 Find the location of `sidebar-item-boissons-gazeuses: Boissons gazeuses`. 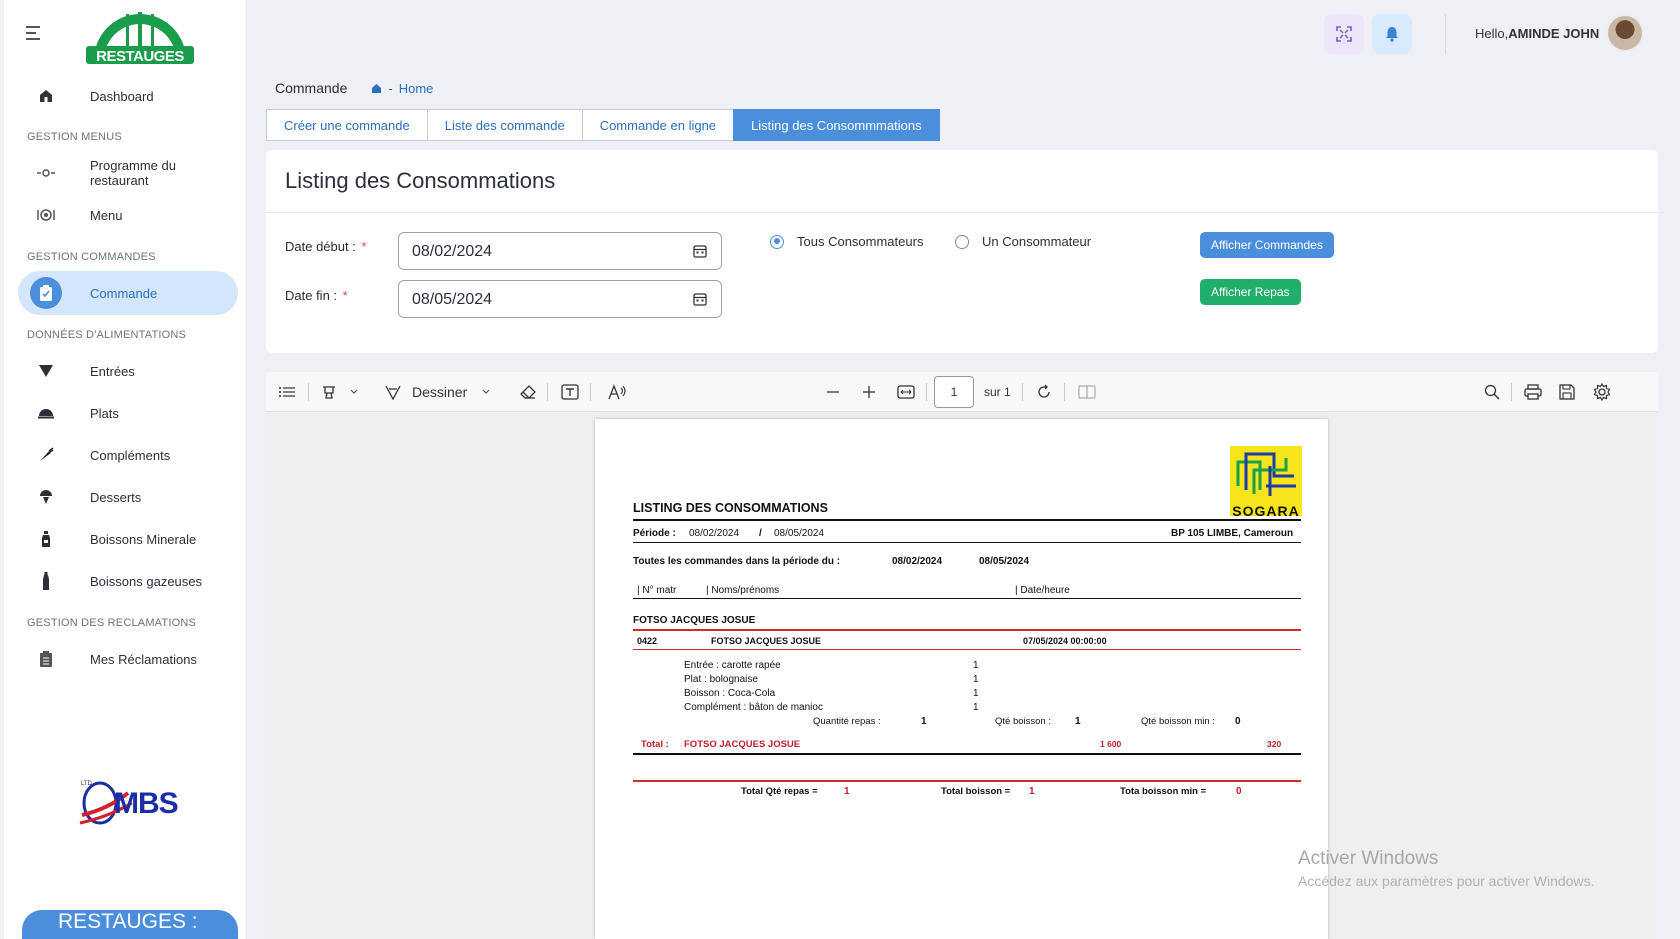

sidebar-item-boissons-gazeuses: Boissons gazeuses is located at coordinates (128, 581).